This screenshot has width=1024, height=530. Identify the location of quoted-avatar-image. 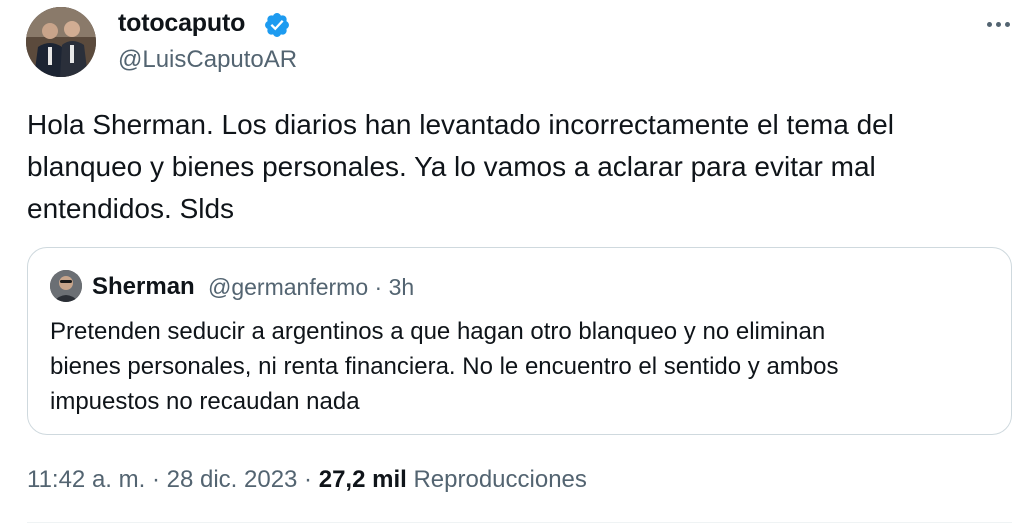
(66, 286).